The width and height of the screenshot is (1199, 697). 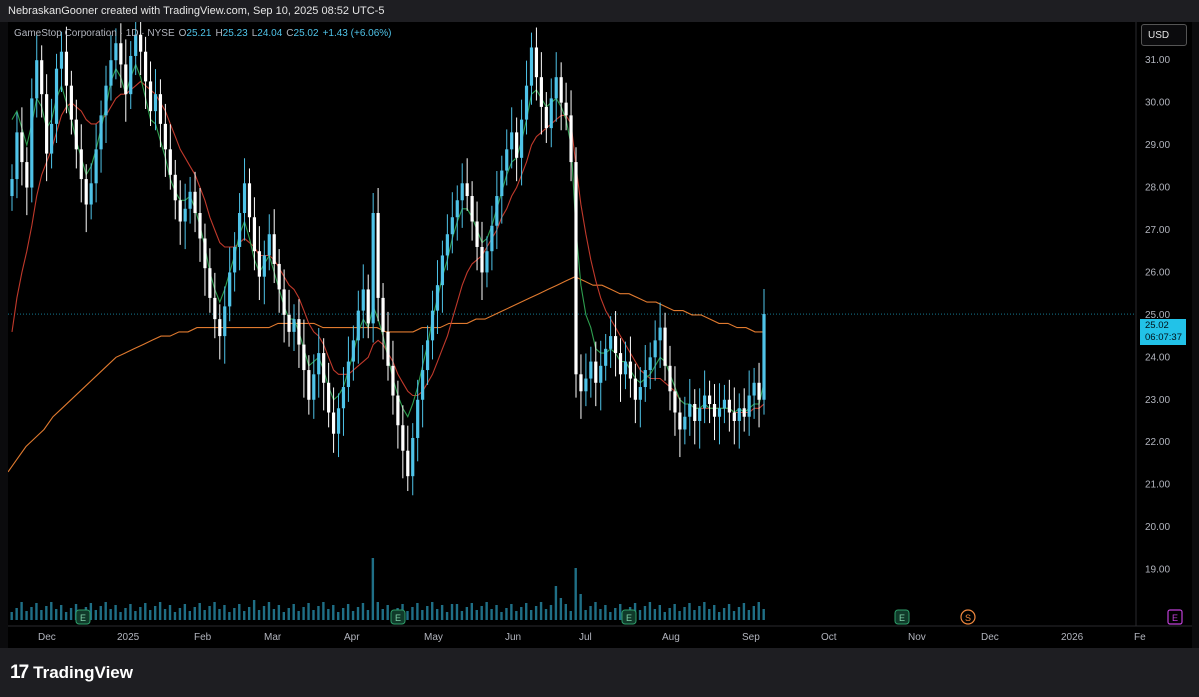 What do you see at coordinates (671, 637) in the screenshot?
I see `x-tick-label: Aug` at bounding box center [671, 637].